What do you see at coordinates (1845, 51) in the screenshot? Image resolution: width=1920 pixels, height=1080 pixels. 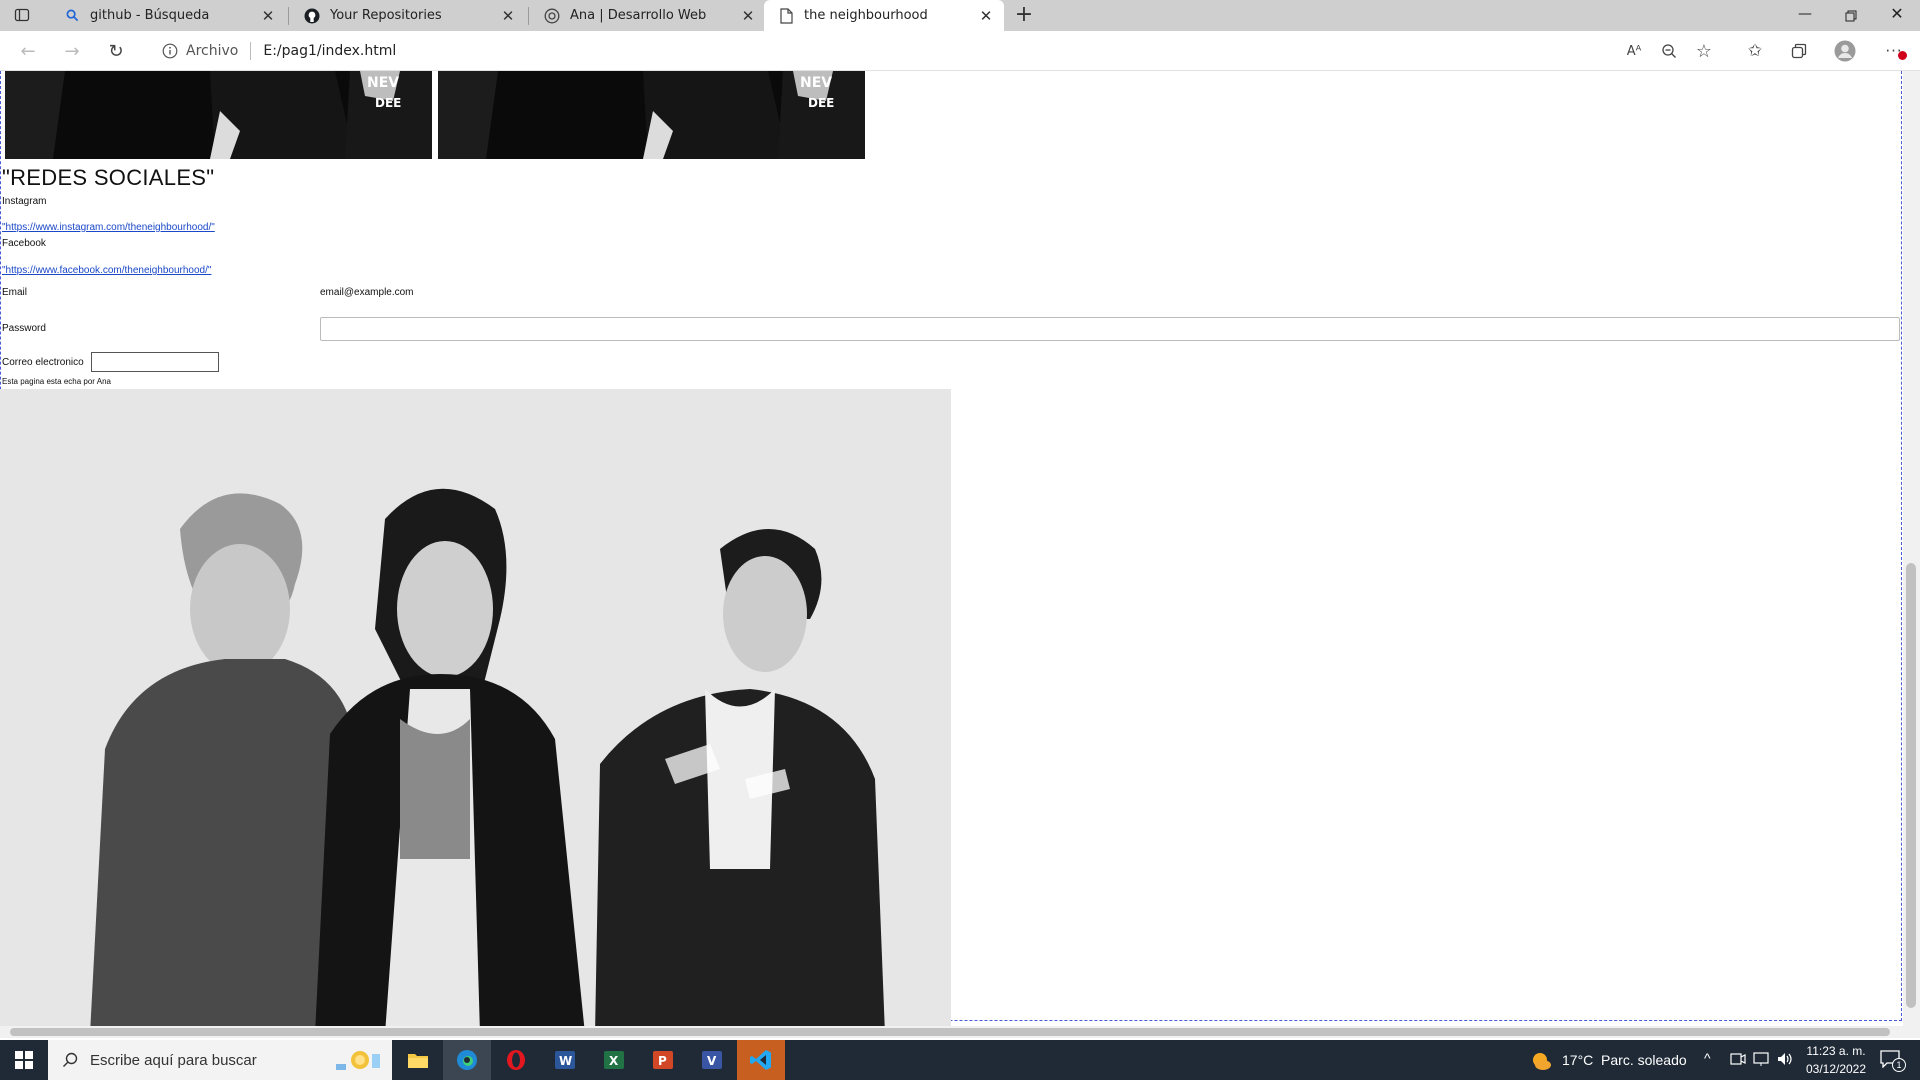 I see `profile-avatar` at bounding box center [1845, 51].